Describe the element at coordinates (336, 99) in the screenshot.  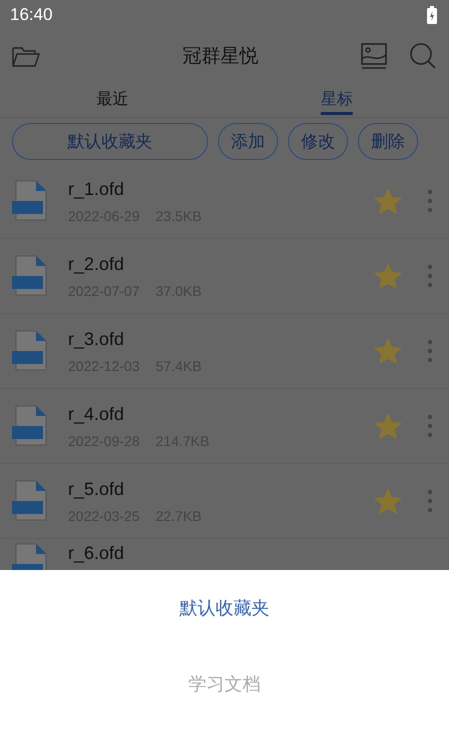
I see `tab: 星标` at that location.